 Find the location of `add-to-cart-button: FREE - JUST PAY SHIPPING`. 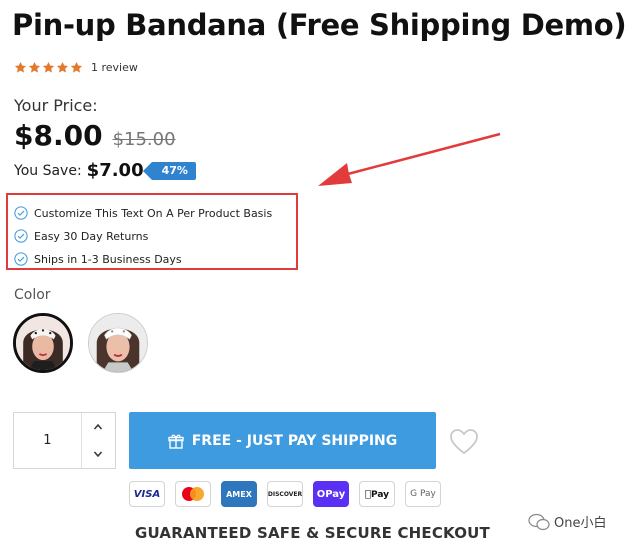

add-to-cart-button: FREE - JUST PAY SHIPPING is located at coordinates (282, 440).